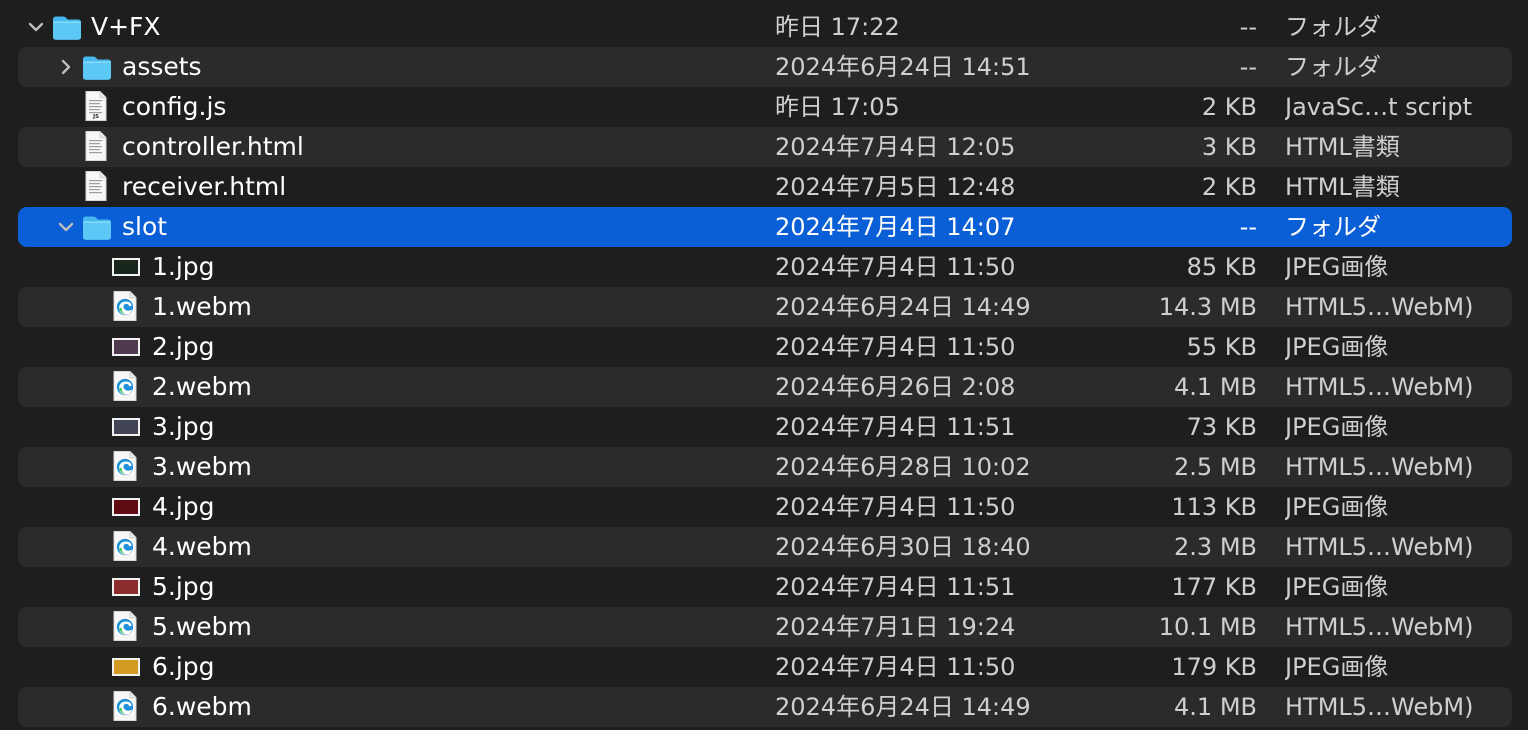 The image size is (1528, 730). Describe the element at coordinates (765, 587) in the screenshot. I see `file-row: 5.jpg 2024年7月4日 11:51 177 KB JPEG画像` at that location.